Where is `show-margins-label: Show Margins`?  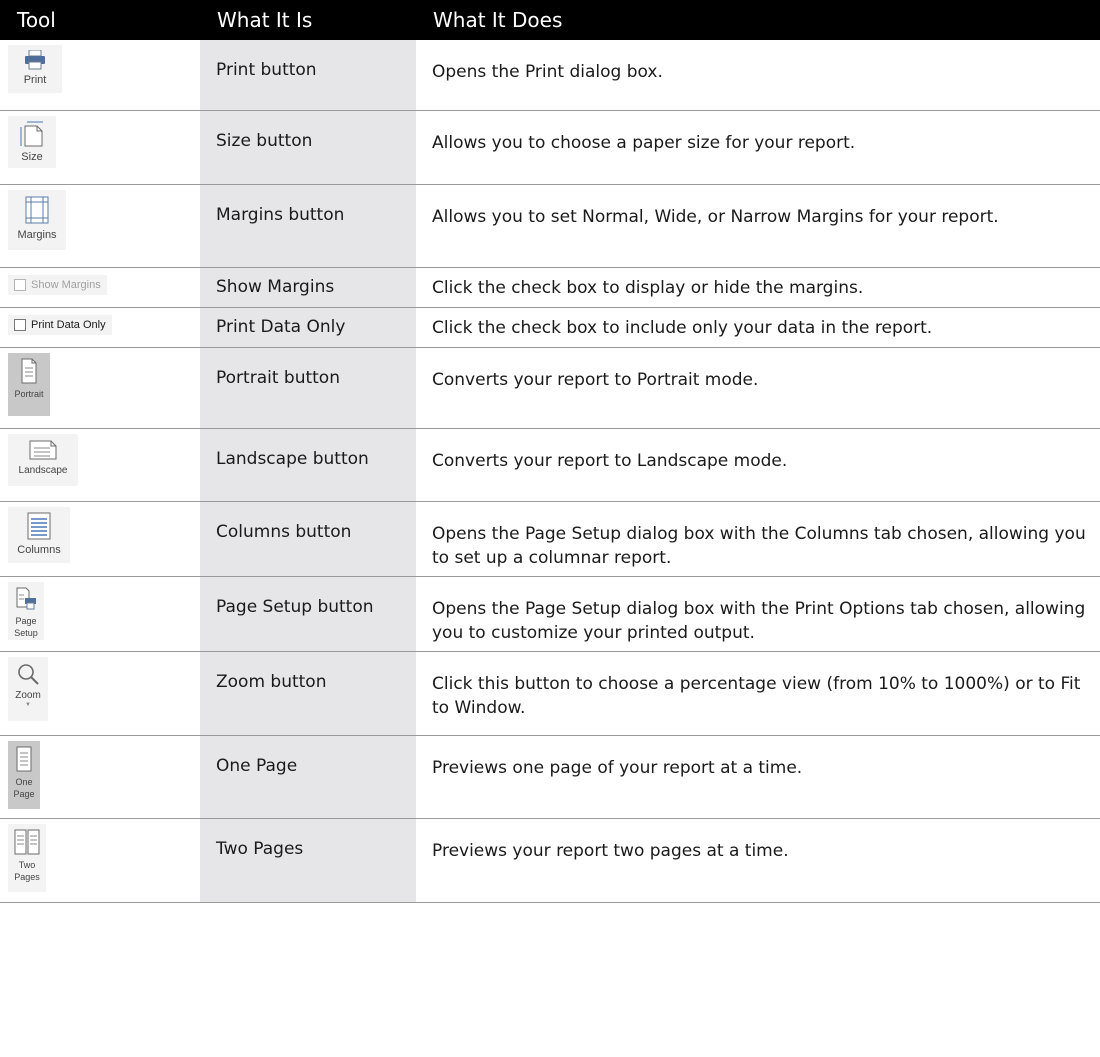
show-margins-label: Show Margins is located at coordinates (66, 284).